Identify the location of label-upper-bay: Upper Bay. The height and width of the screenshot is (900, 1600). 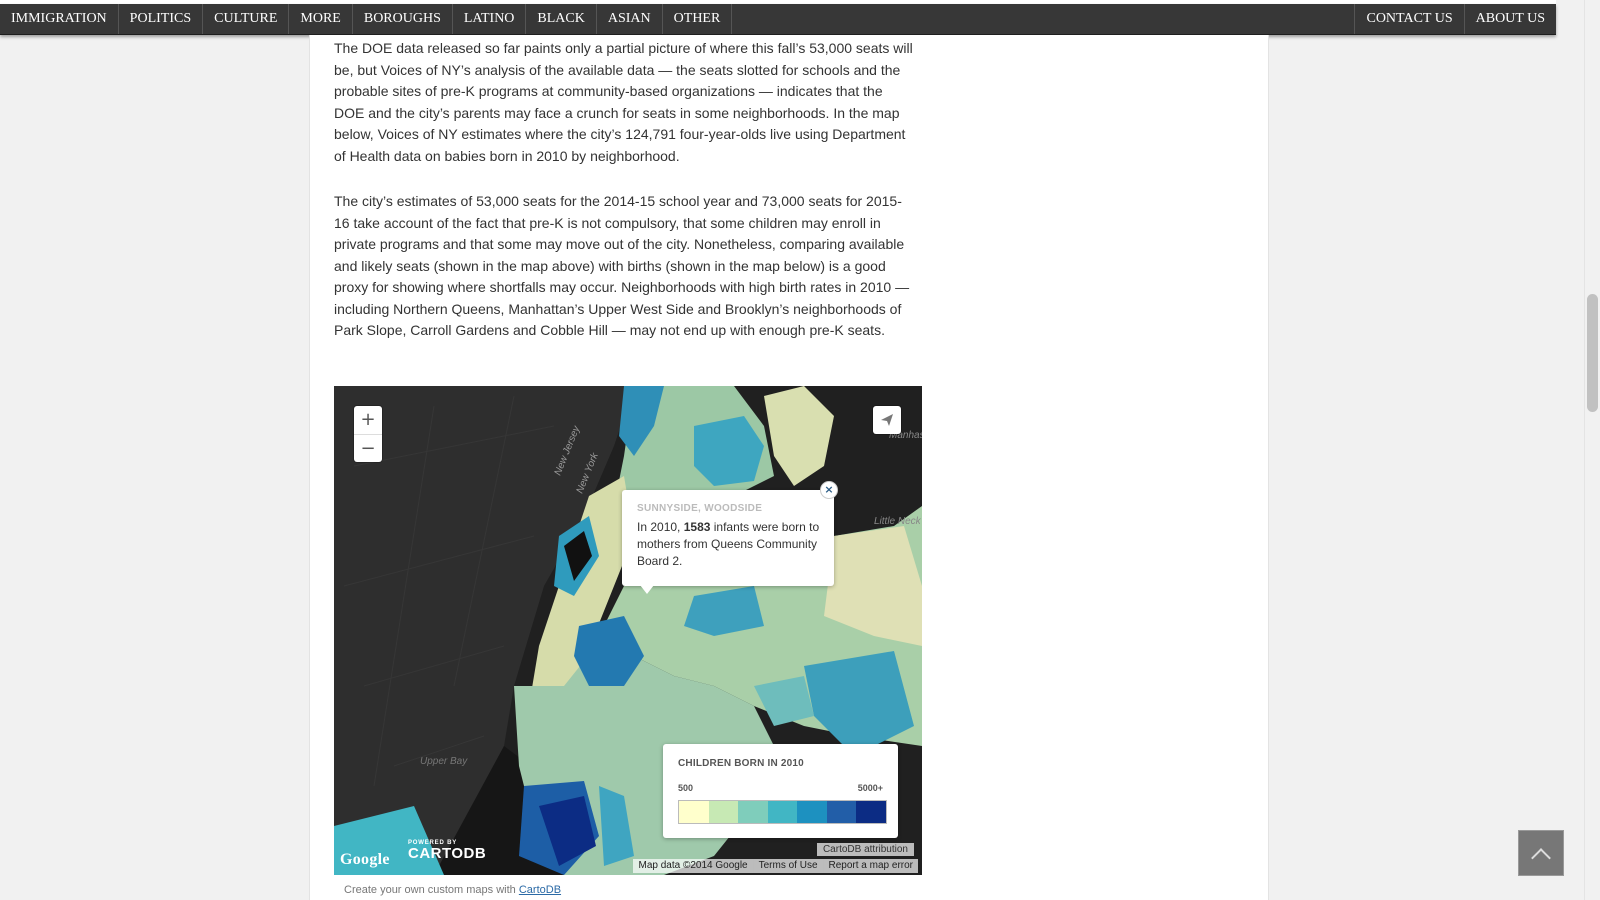
(444, 761).